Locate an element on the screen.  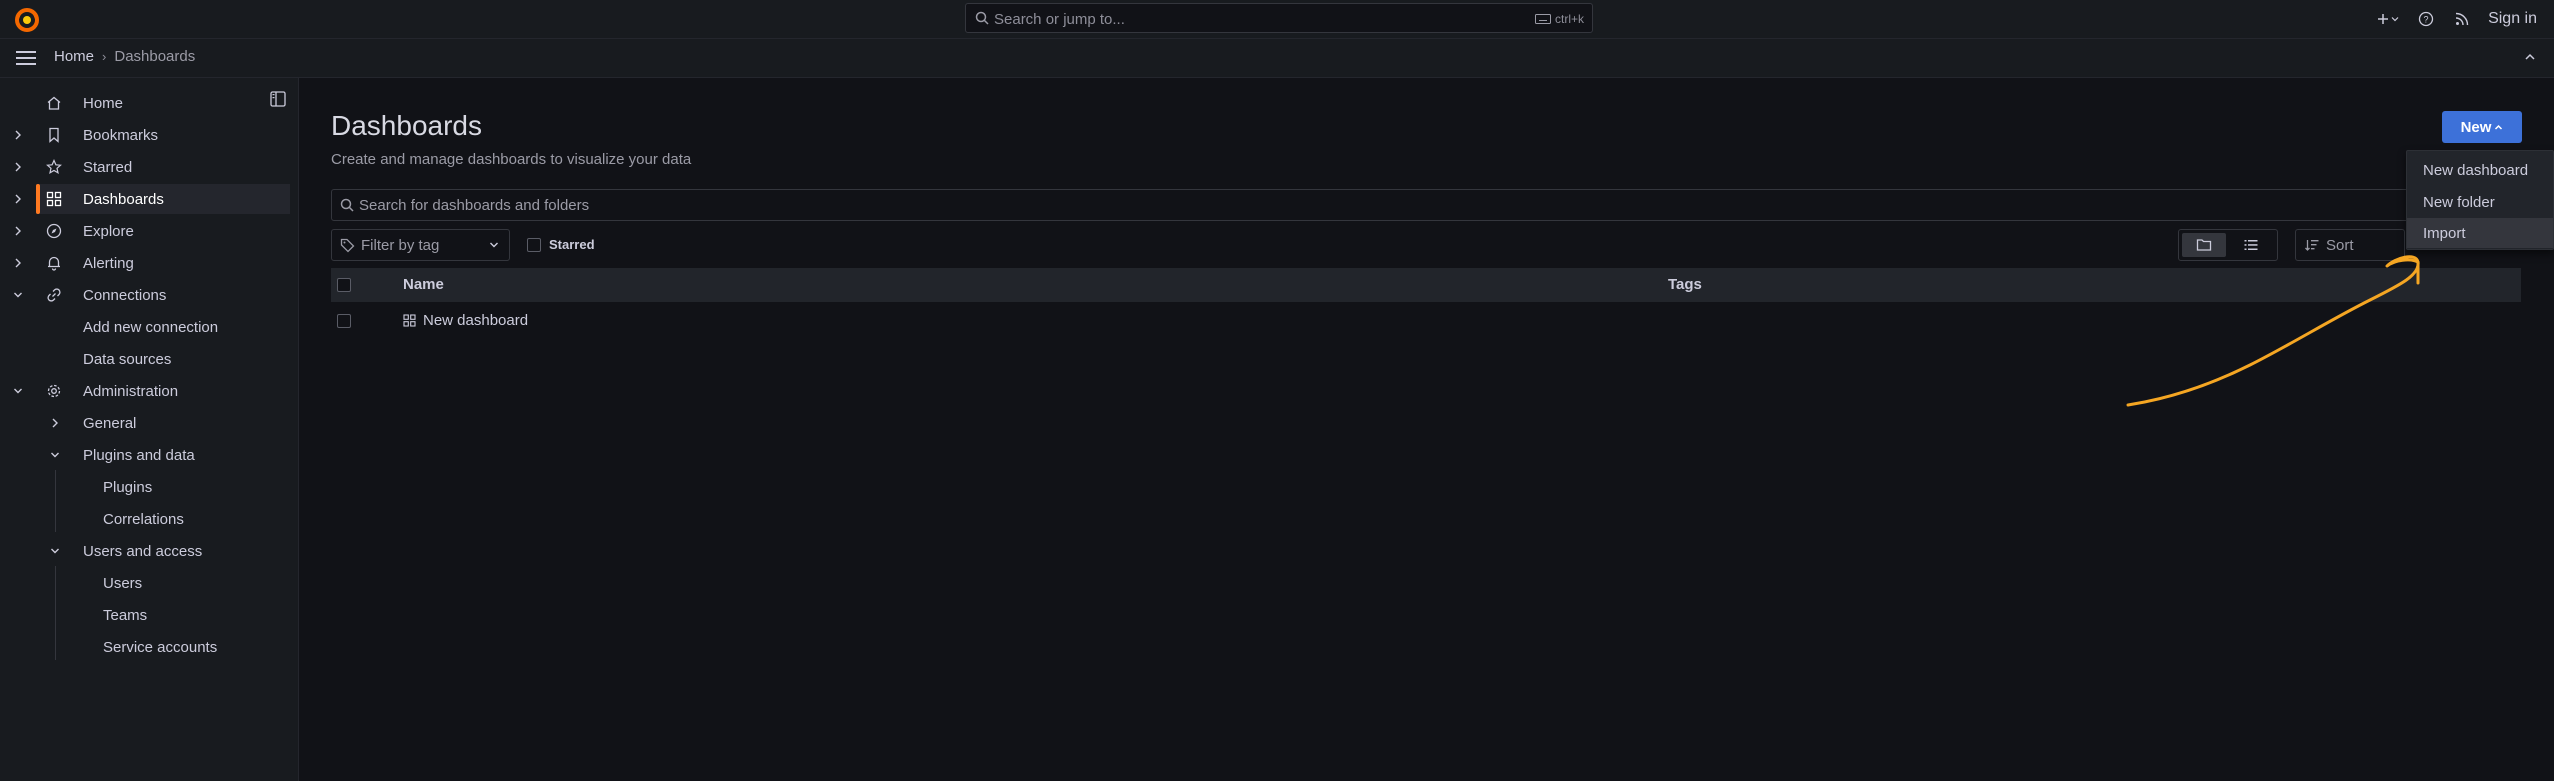
nav-item-administration: Administration is located at coordinates (145, 391).